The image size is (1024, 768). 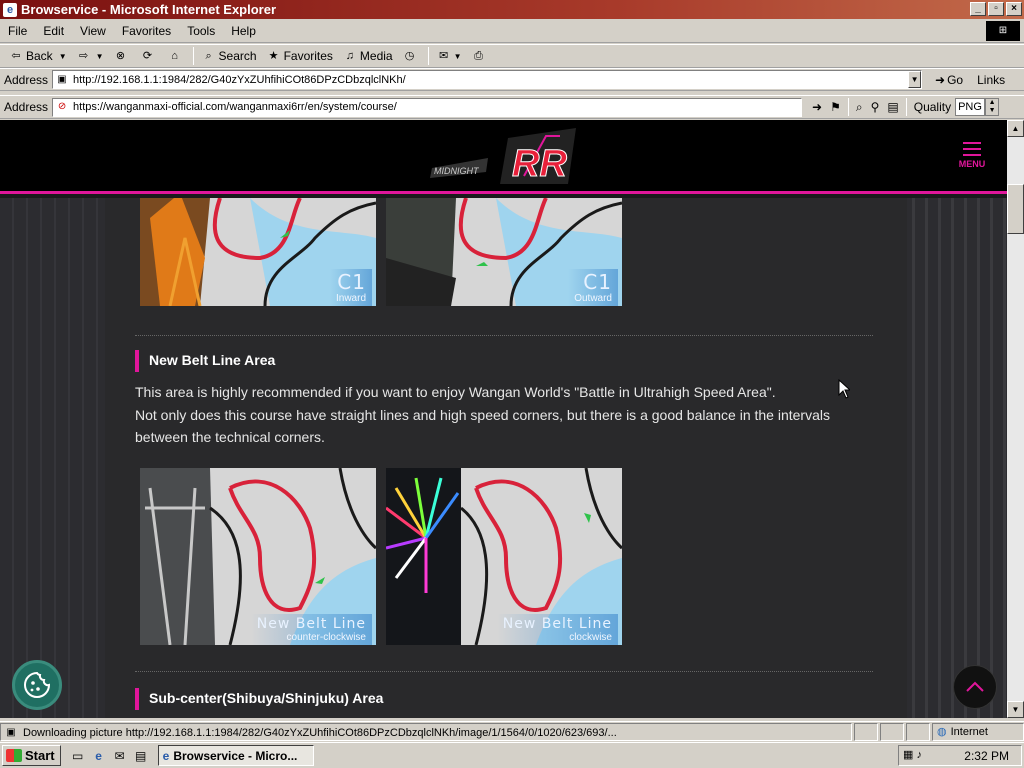 I want to click on course-thumb-c1-outward: C1 Outward, so click(x=504, y=252).